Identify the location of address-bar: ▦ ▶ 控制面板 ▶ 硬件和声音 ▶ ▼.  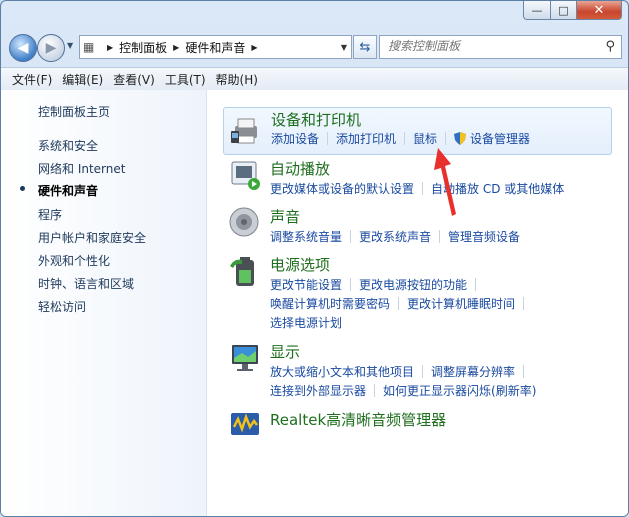
(215, 47).